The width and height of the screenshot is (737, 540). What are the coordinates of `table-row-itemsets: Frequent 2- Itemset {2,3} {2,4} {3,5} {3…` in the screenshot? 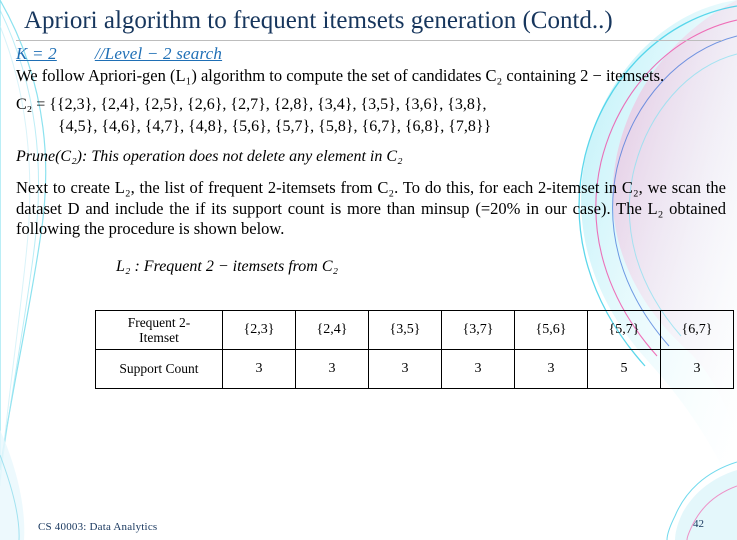 It's located at (414, 330).